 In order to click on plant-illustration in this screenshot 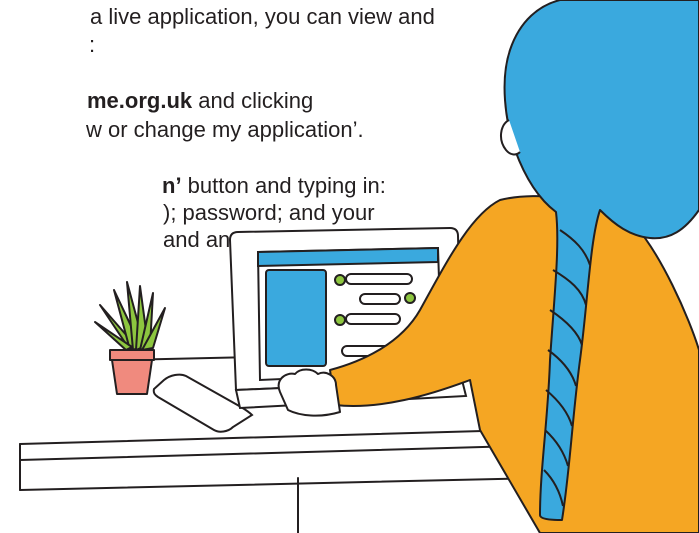, I will do `click(130, 338)`.